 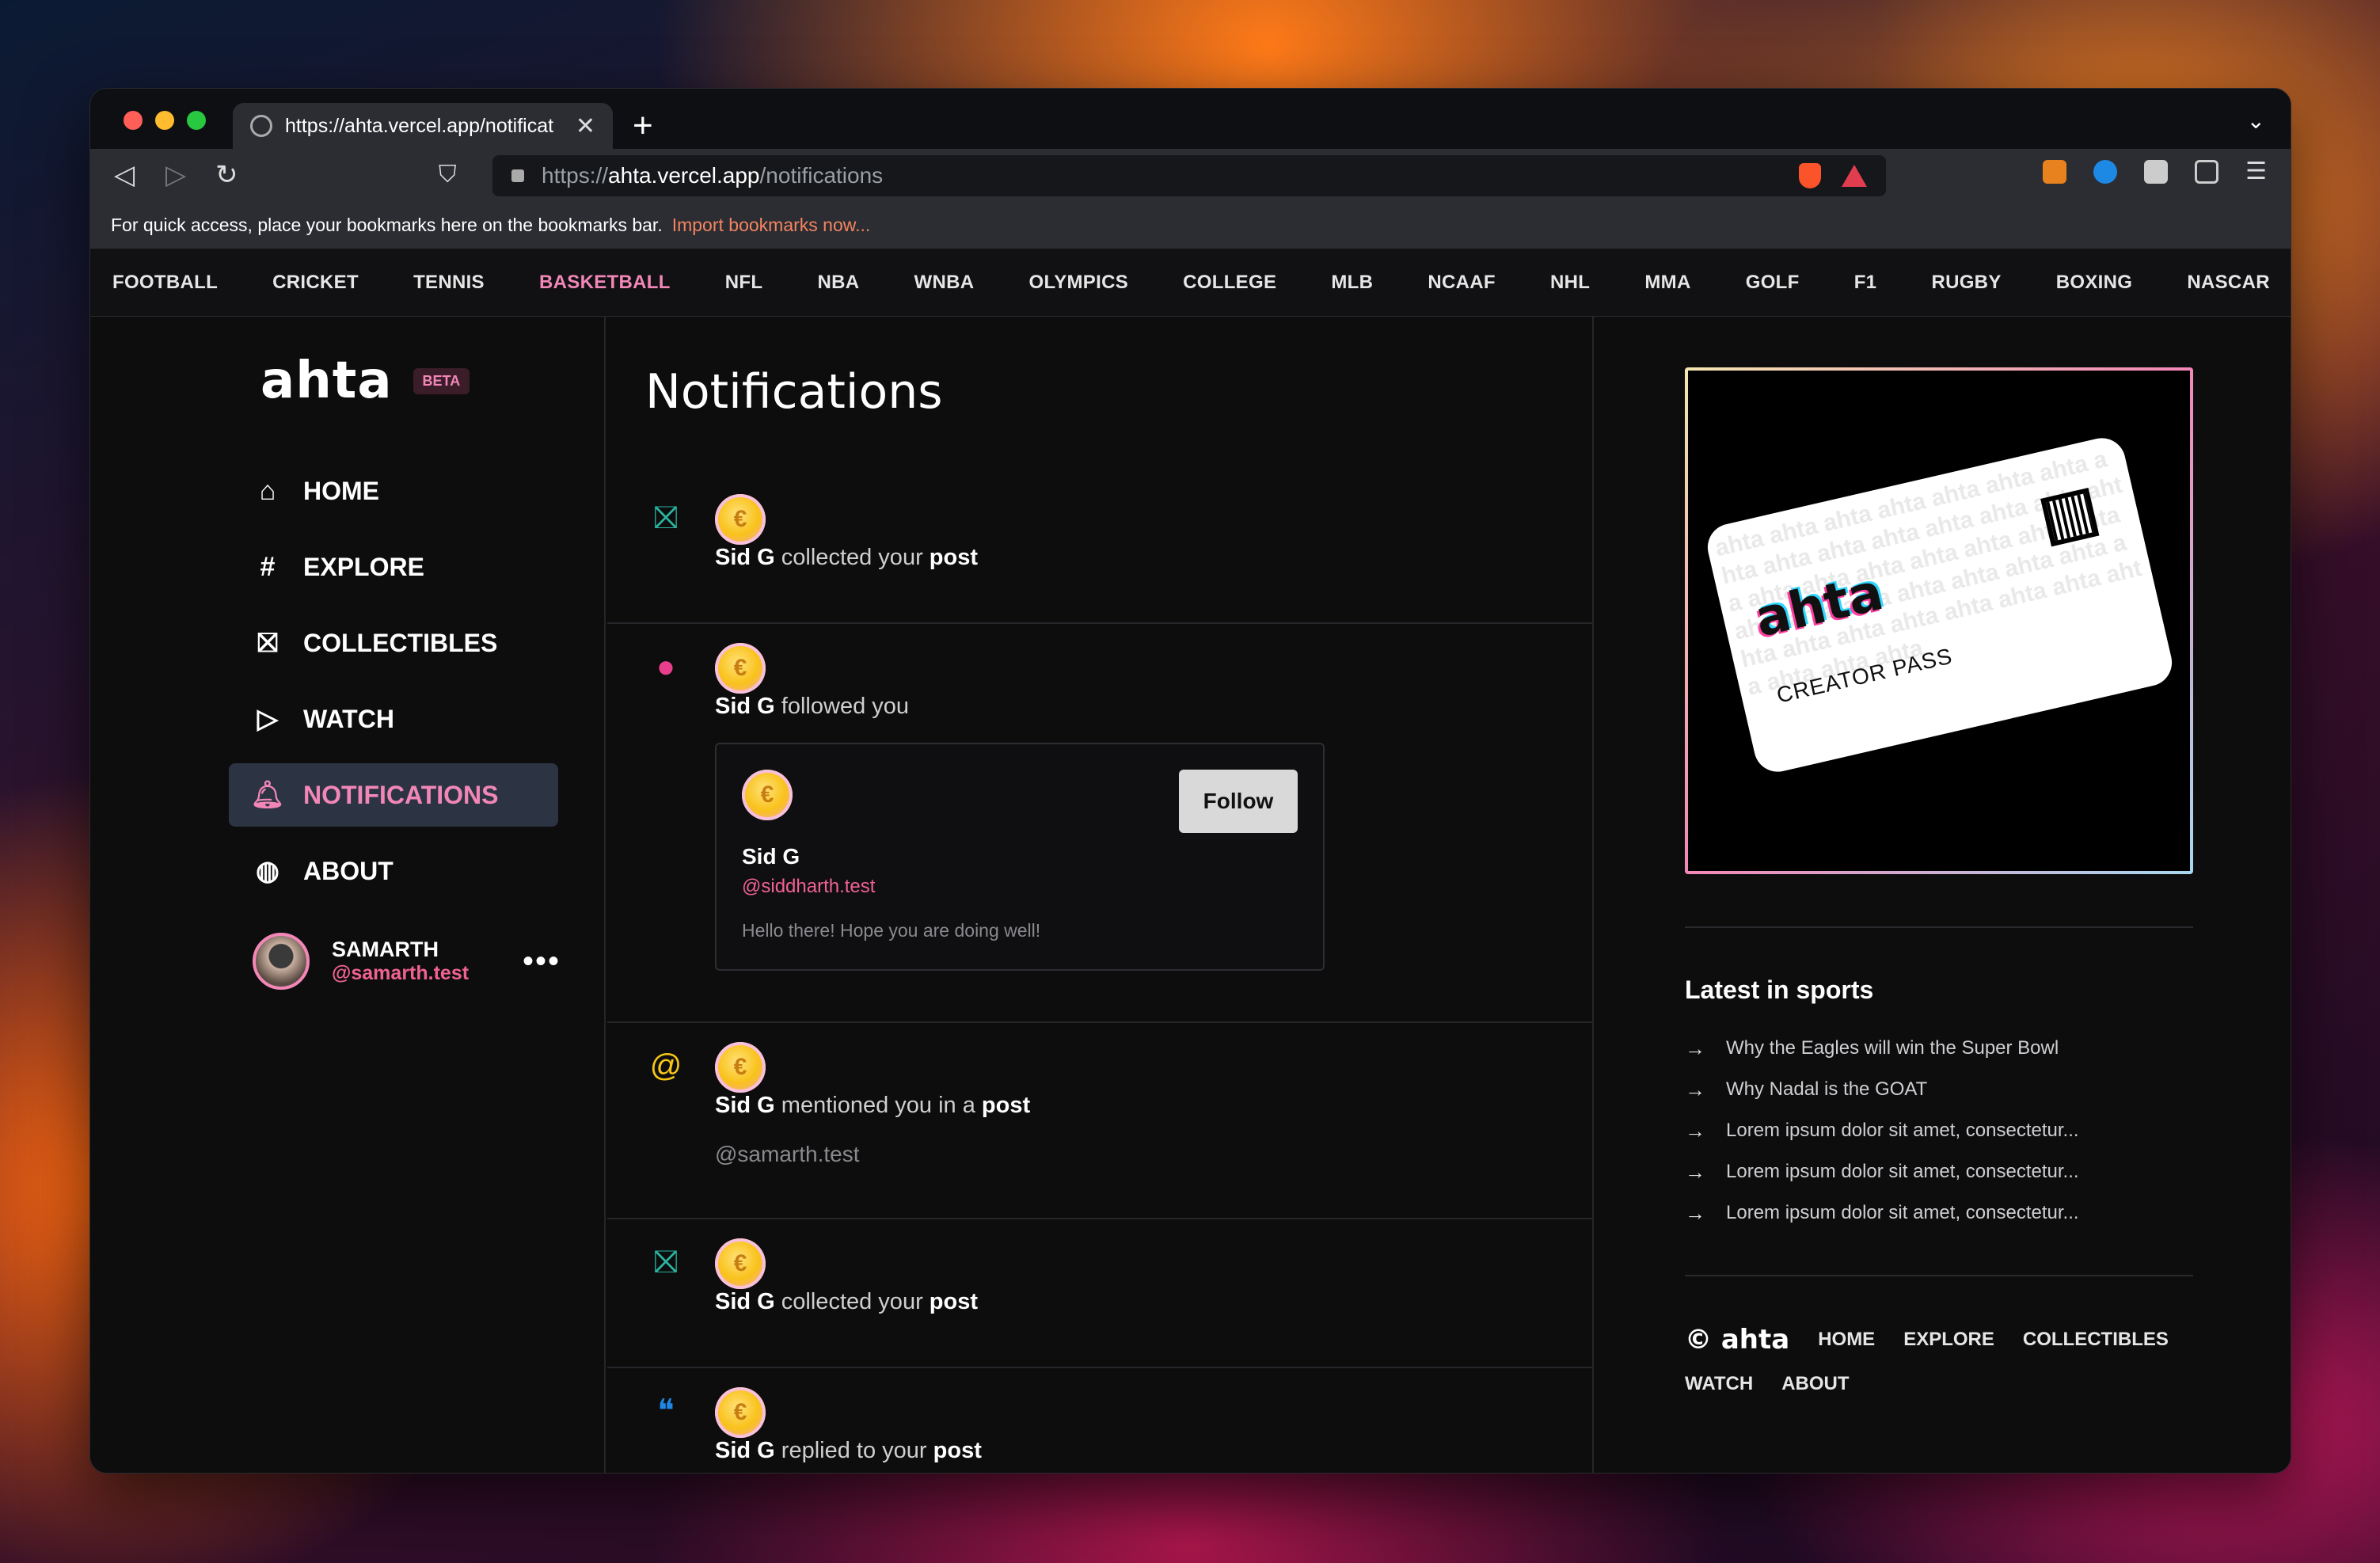 I want to click on follow-card-bio: Hello there! Hope you are doing well!, so click(x=891, y=930).